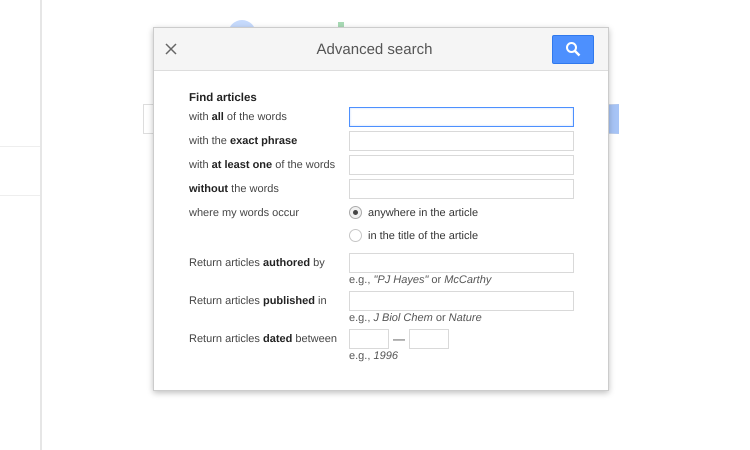 This screenshot has width=750, height=450. What do you see at coordinates (373, 356) in the screenshot?
I see `hint-text: e.g., 1996` at bounding box center [373, 356].